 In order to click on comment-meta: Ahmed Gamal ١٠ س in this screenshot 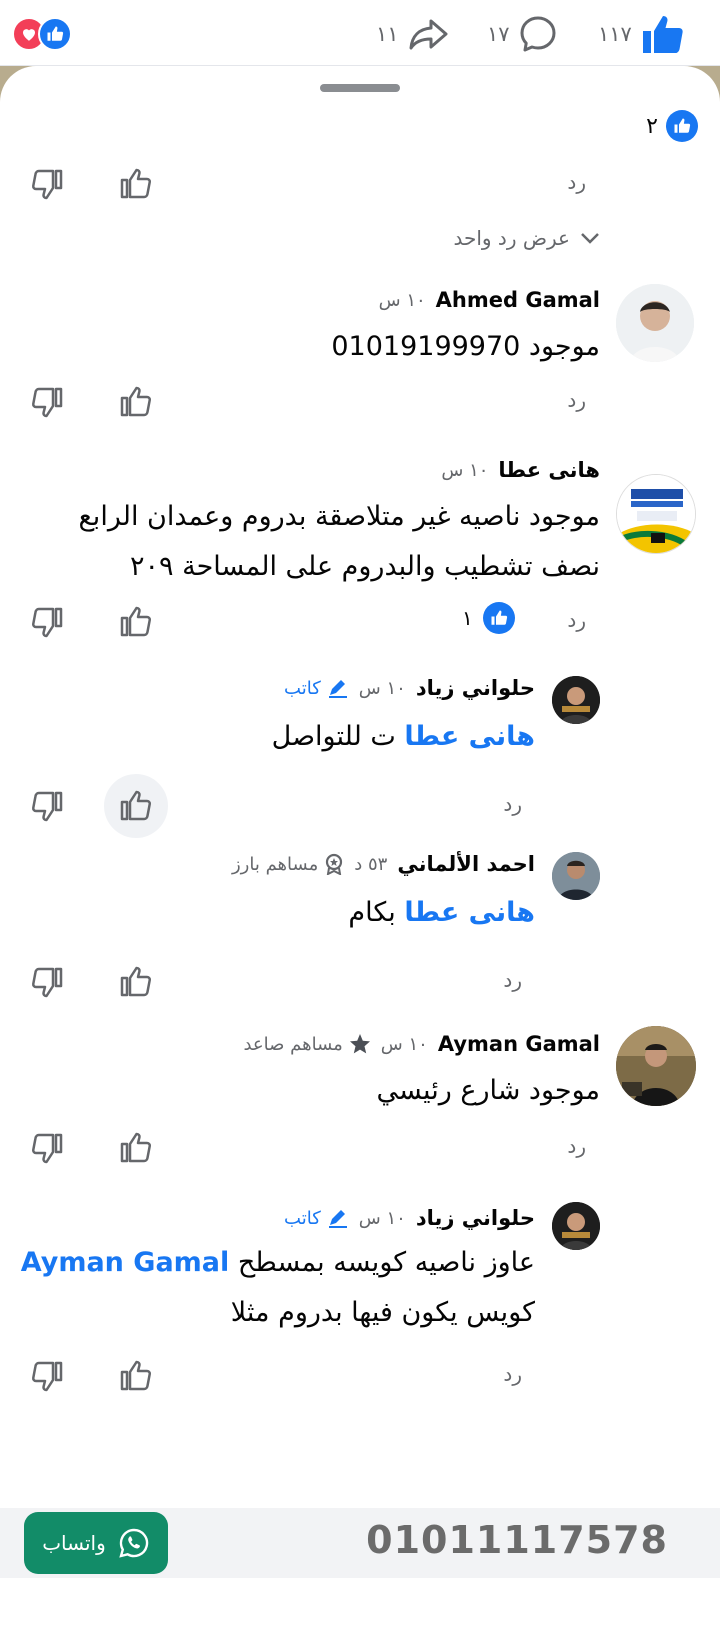, I will do `click(489, 300)`.